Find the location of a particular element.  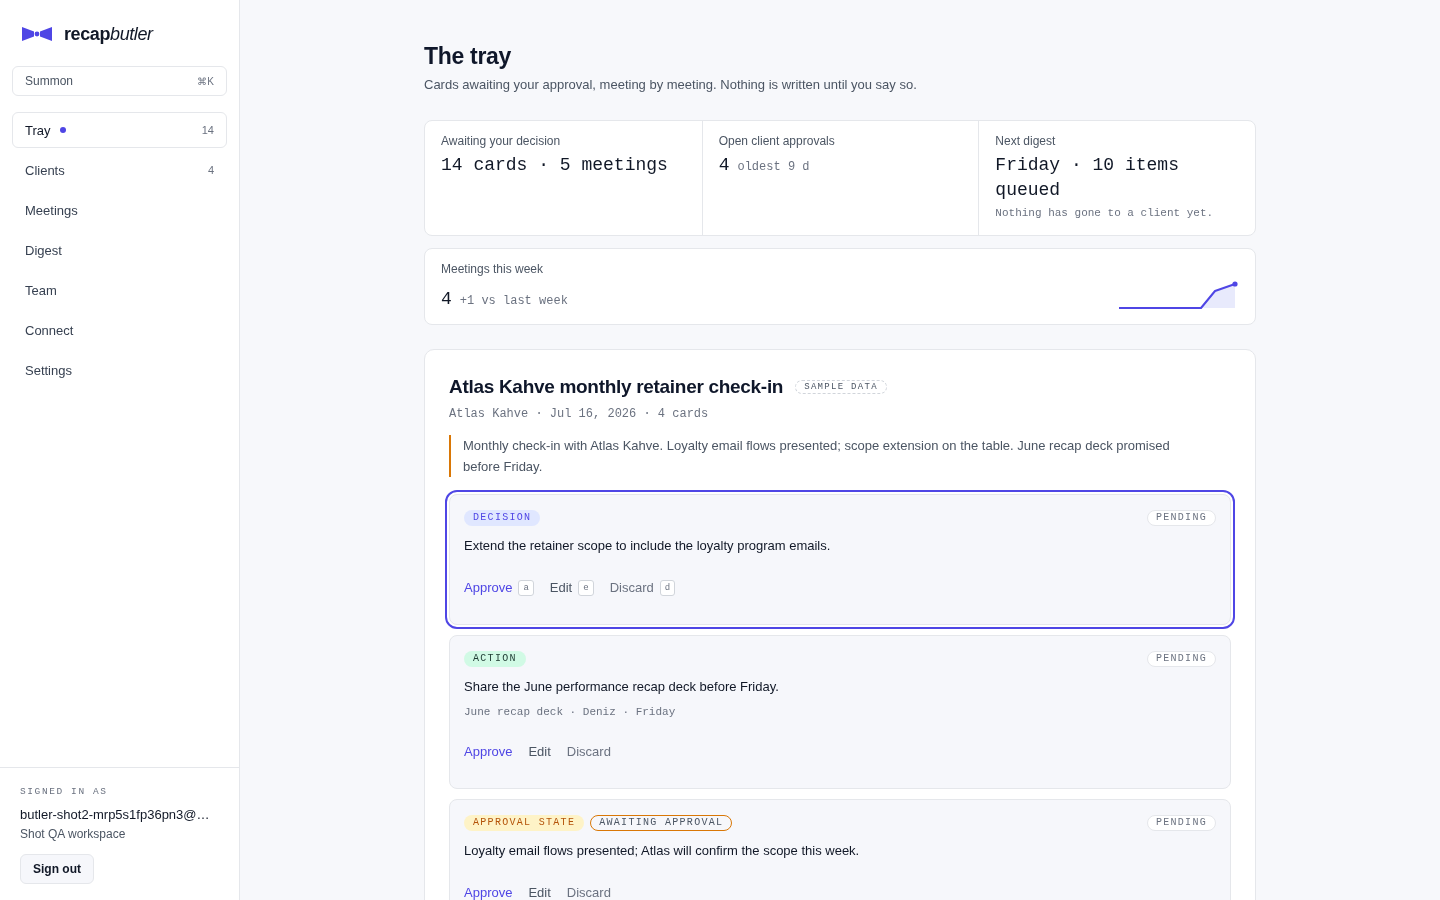

tray-card: ACTION PENDING Share the June performance recap deck before Friday. June recap deck · Deniz · Friday Approve Edit Discard is located at coordinates (840, 712).